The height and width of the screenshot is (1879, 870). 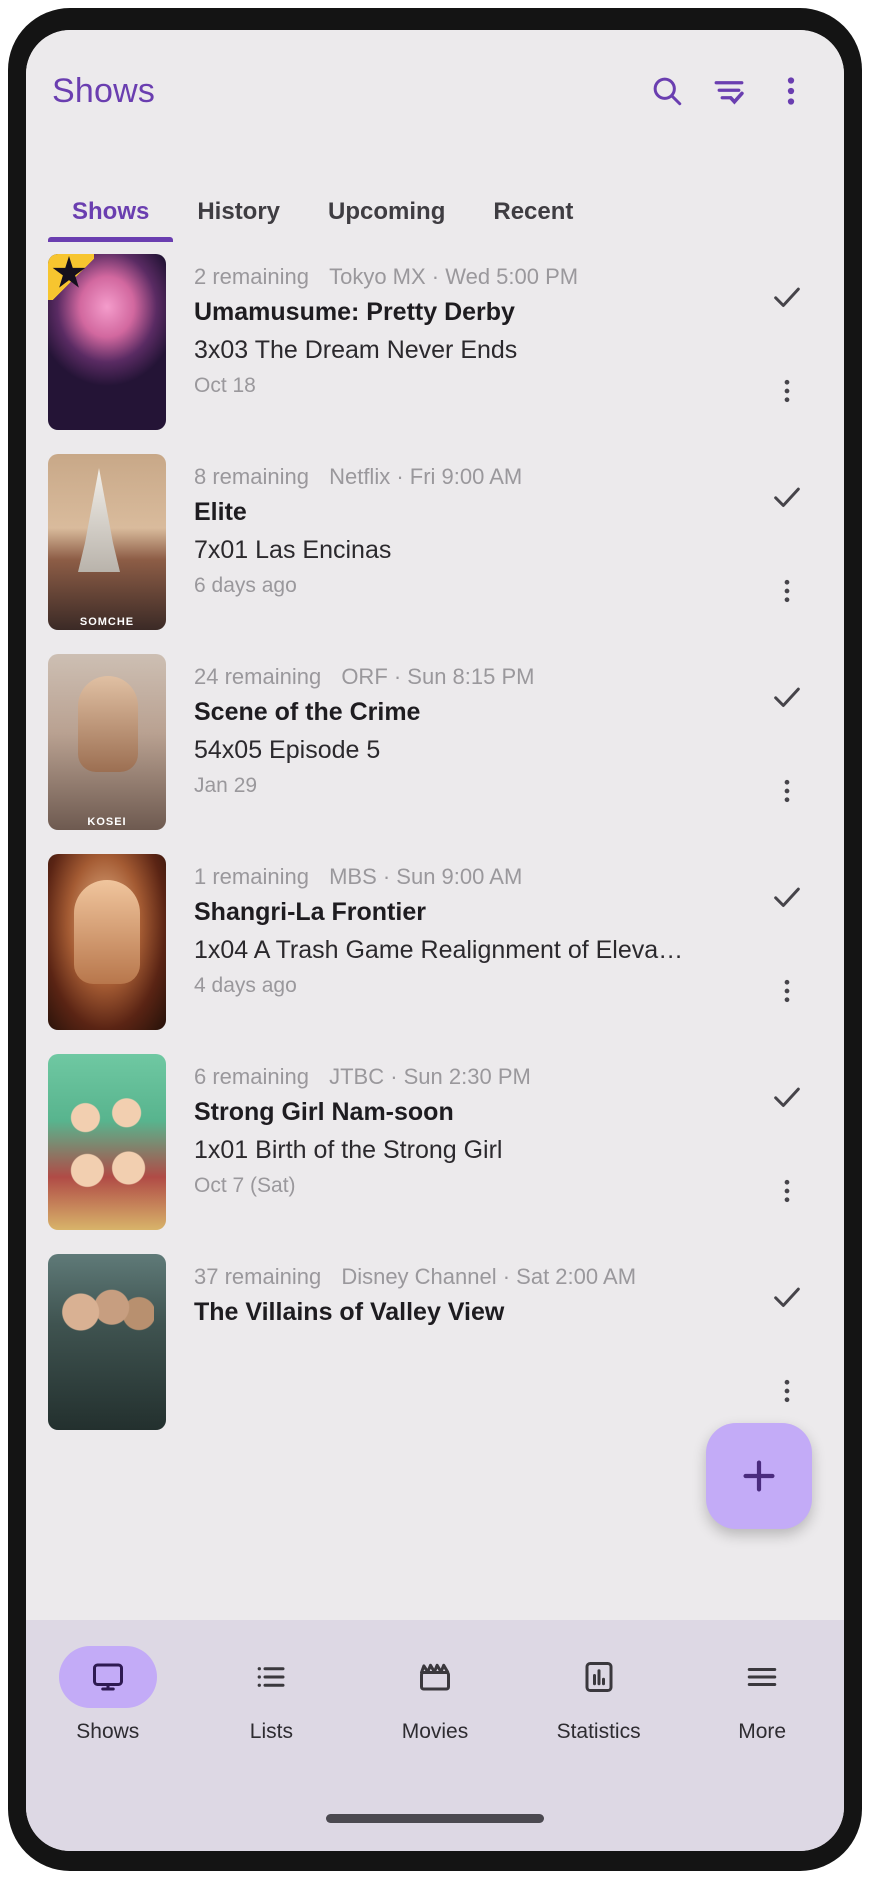 What do you see at coordinates (245, 585) in the screenshot?
I see `episode-date: 6 days ago` at bounding box center [245, 585].